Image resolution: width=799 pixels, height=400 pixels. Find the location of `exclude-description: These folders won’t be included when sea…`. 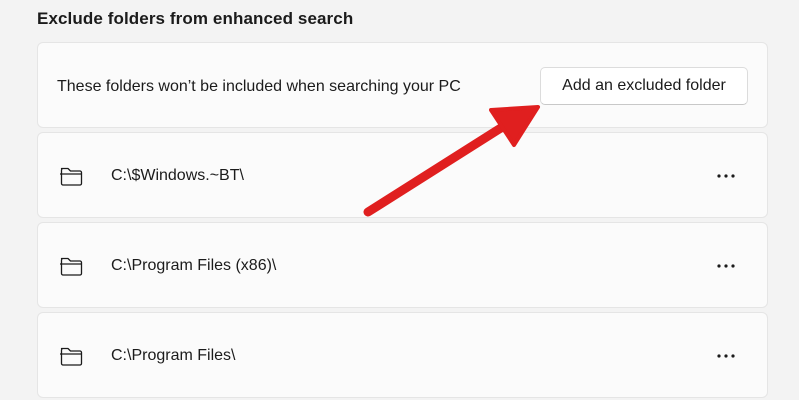

exclude-description: These folders won’t be included when sea… is located at coordinates (259, 86).